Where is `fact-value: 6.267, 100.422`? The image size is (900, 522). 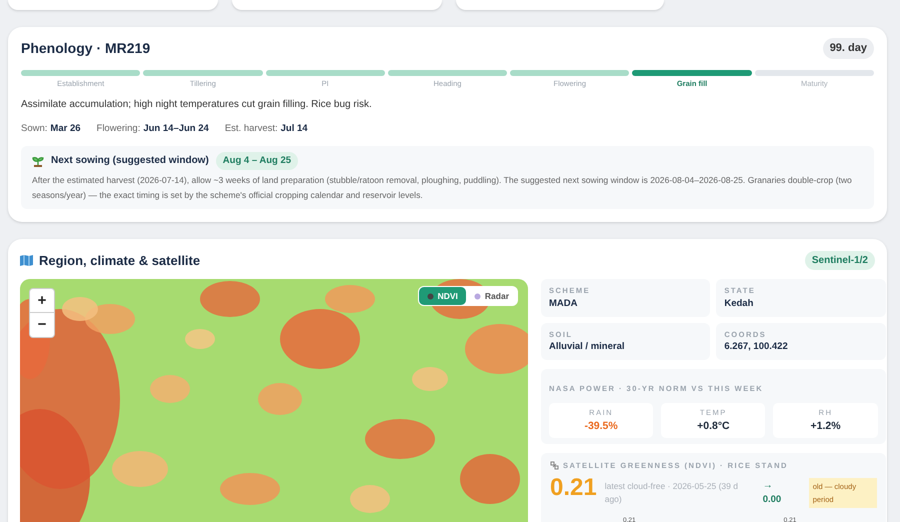
fact-value: 6.267, 100.422 is located at coordinates (756, 347).